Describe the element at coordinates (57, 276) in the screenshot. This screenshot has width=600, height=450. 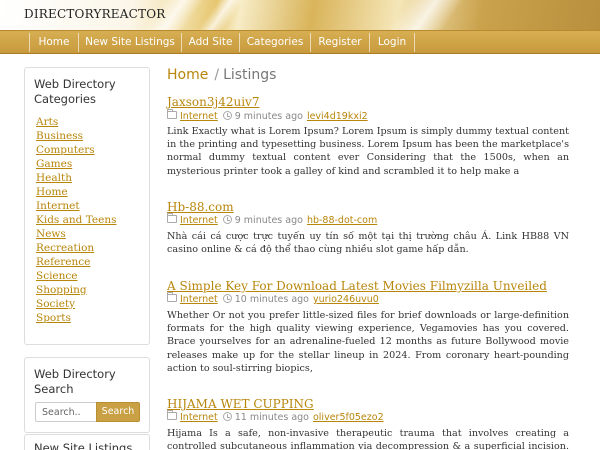
I see `category-link-science: Science` at that location.